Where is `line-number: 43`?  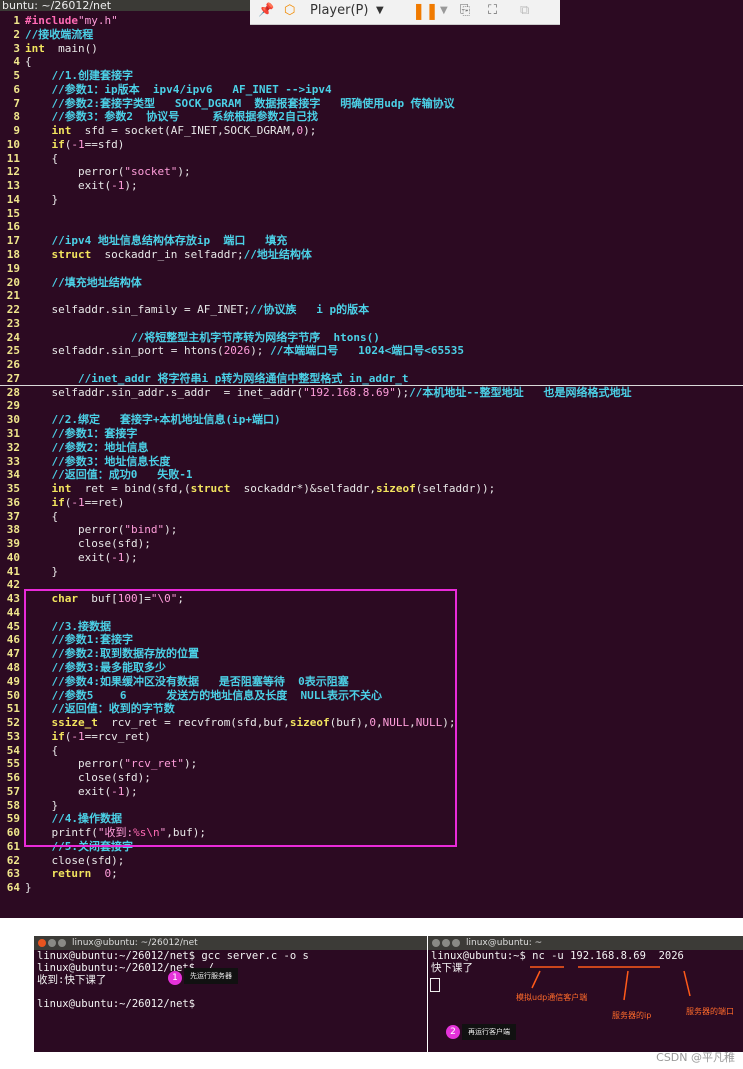 line-number: 43 is located at coordinates (13, 599).